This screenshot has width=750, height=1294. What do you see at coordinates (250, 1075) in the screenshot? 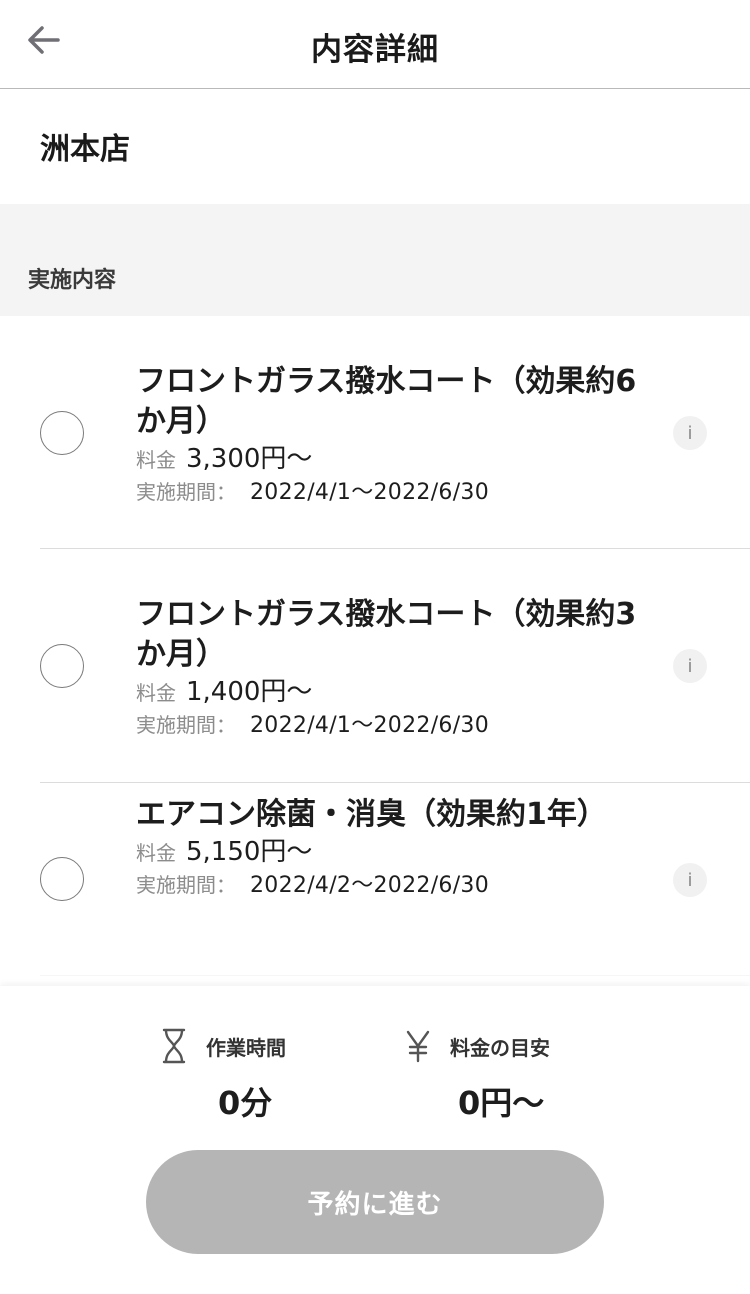
I see `work-time-summary: 作業時間 0分` at bounding box center [250, 1075].